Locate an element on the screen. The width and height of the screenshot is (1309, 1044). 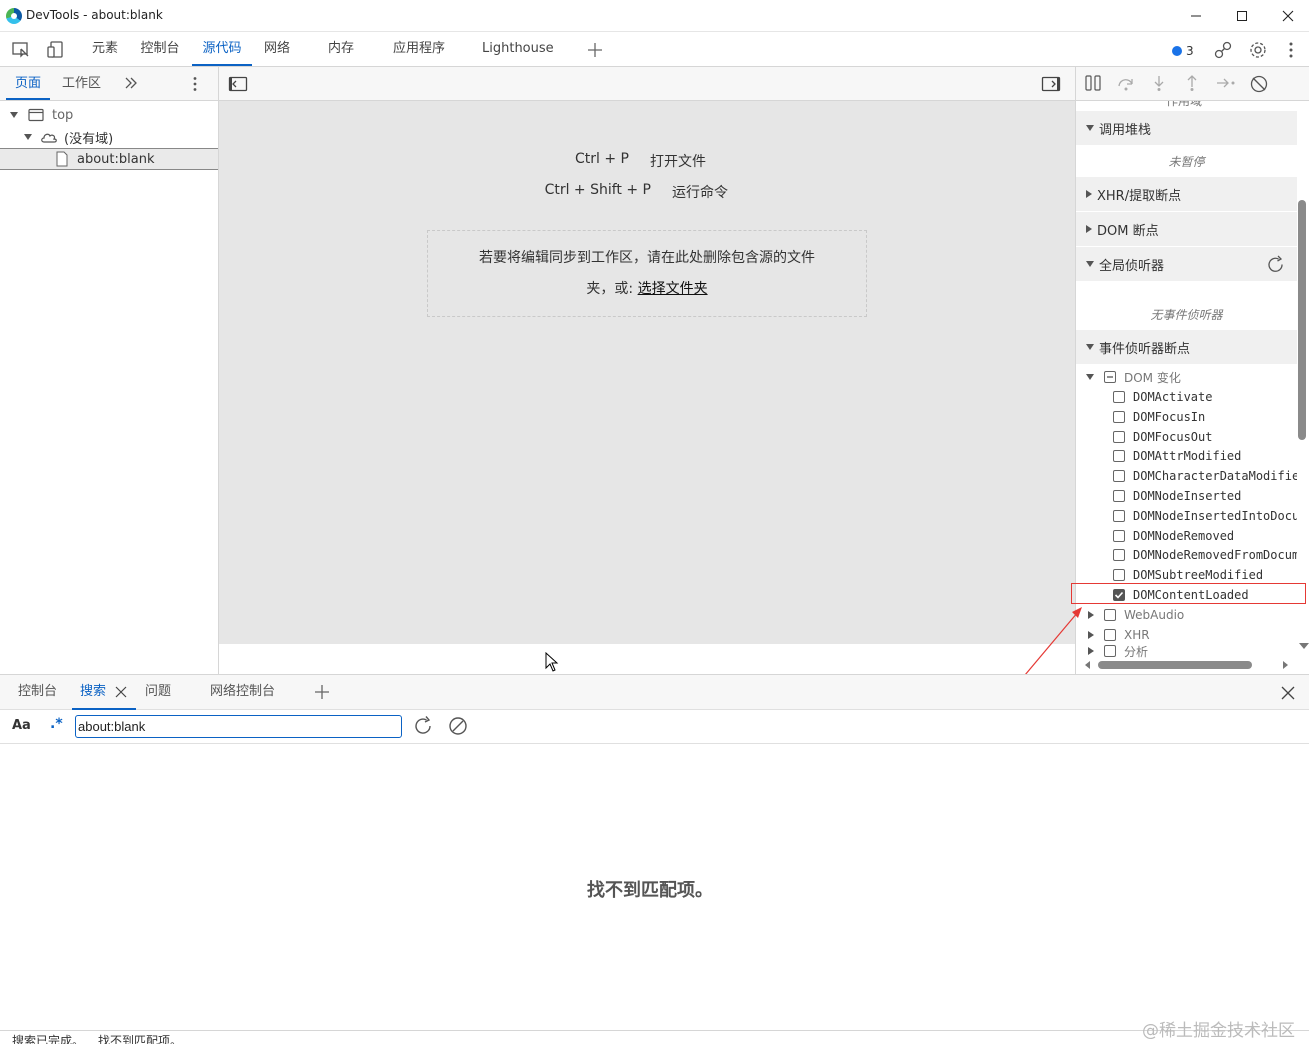
step-icon is located at coordinates (1226, 83).